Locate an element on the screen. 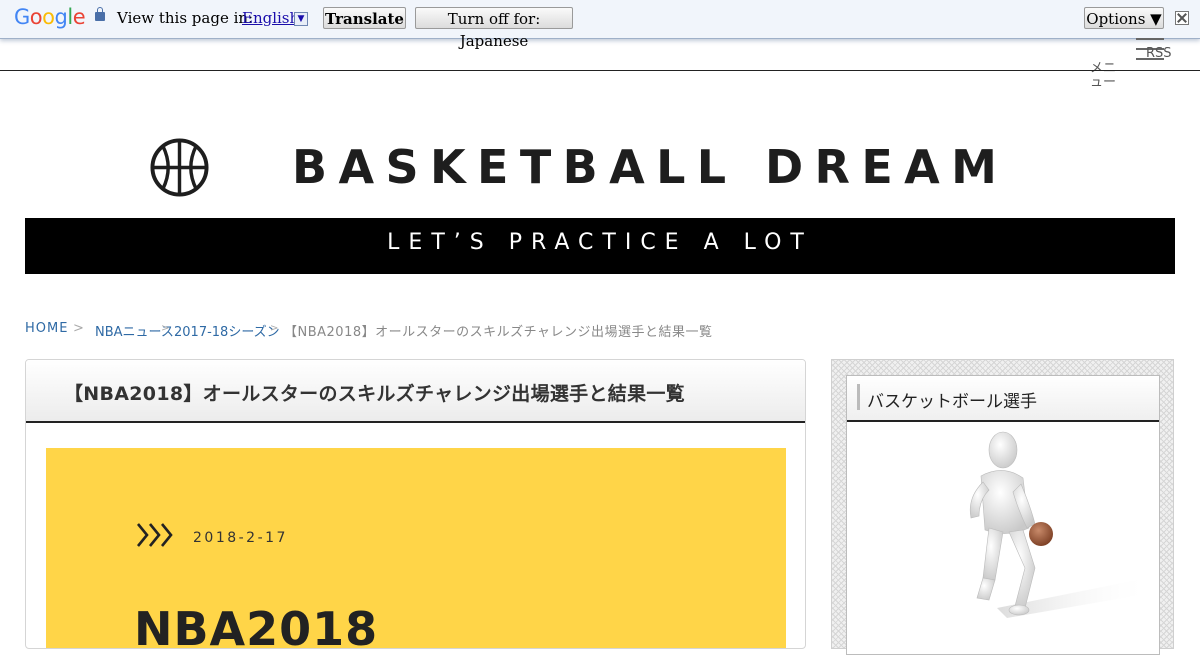 The width and height of the screenshot is (1200, 655). site-title: BASKETBALL DREAM is located at coordinates (650, 167).